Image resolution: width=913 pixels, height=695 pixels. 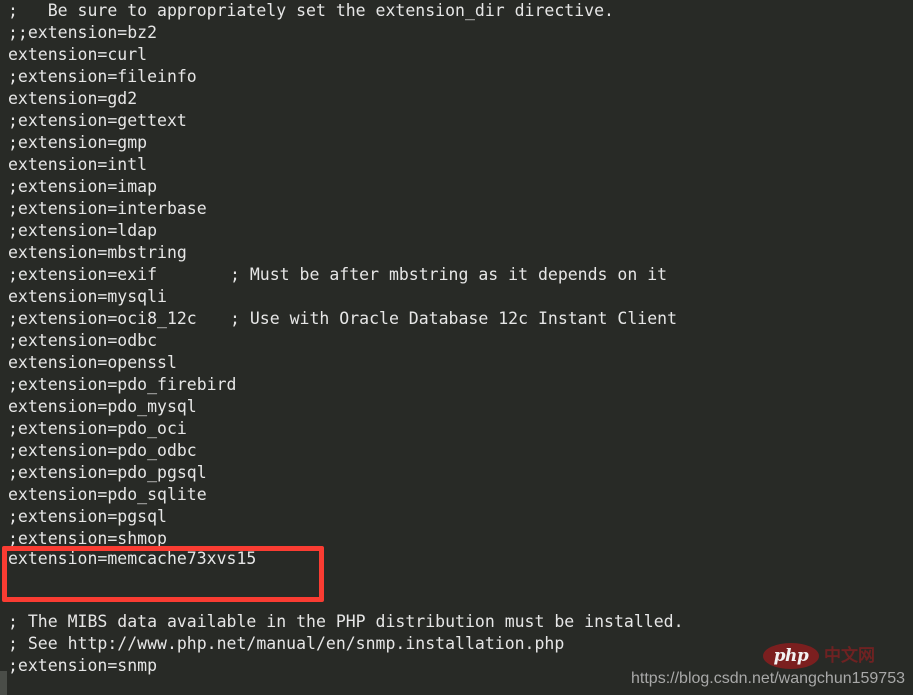 What do you see at coordinates (107, 208) in the screenshot?
I see `code-line-text: ;extension=interbase` at bounding box center [107, 208].